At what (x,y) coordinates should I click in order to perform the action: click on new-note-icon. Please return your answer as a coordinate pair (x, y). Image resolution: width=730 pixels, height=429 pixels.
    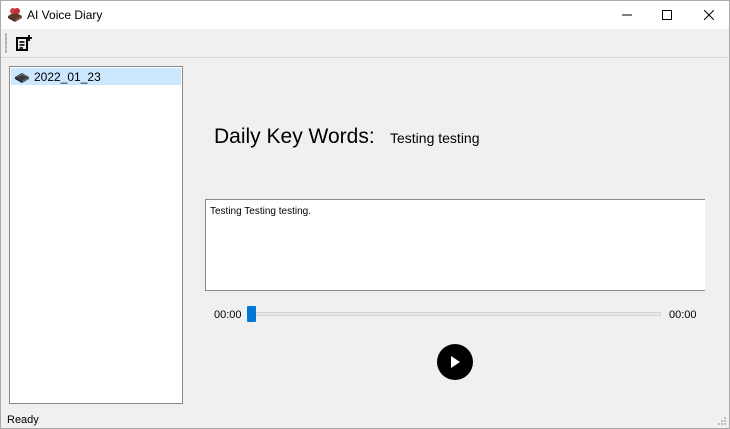
    Looking at the image, I should click on (24, 43).